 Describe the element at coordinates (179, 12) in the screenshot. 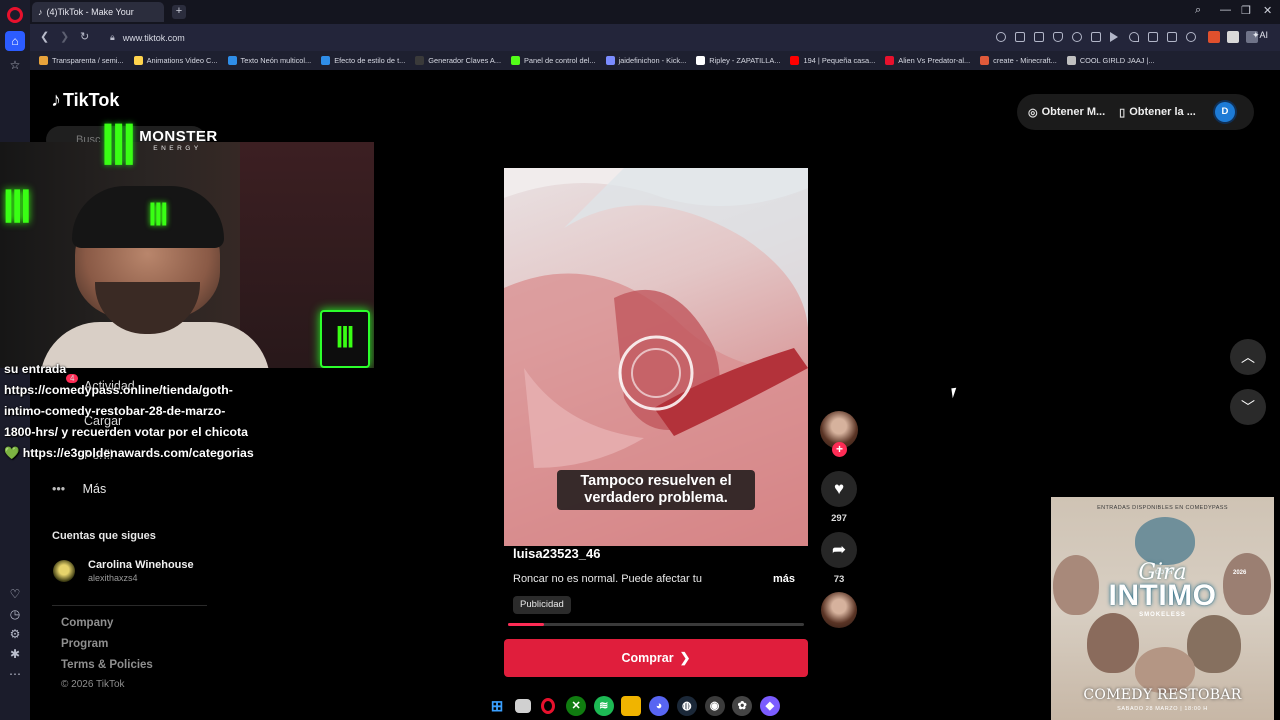

I see `new-tab-button: +` at that location.